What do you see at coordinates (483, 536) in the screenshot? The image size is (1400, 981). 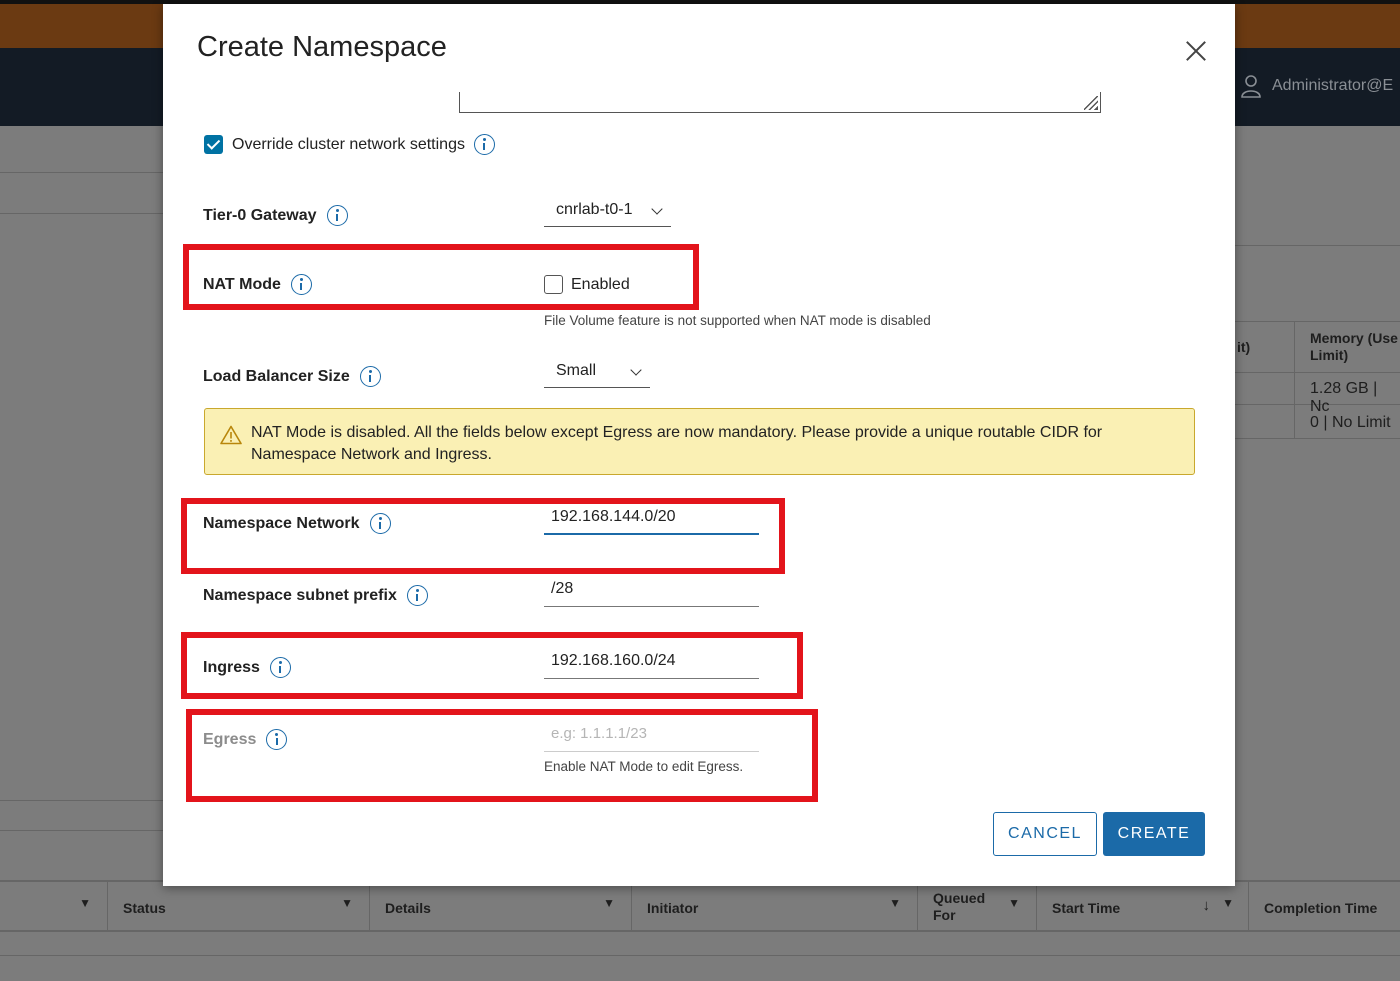 I see `highlight-namespace-network` at bounding box center [483, 536].